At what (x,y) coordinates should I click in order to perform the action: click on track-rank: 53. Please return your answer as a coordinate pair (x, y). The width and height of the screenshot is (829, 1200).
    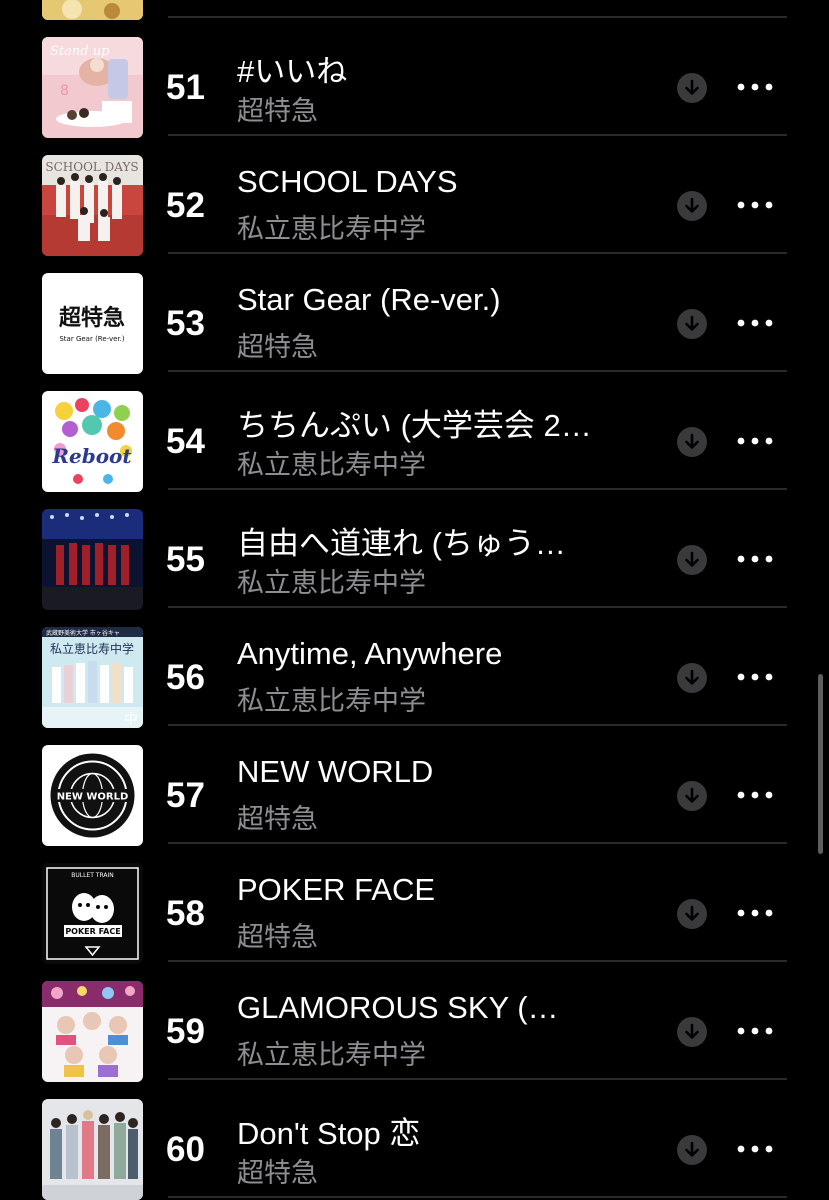
    Looking at the image, I should click on (185, 323).